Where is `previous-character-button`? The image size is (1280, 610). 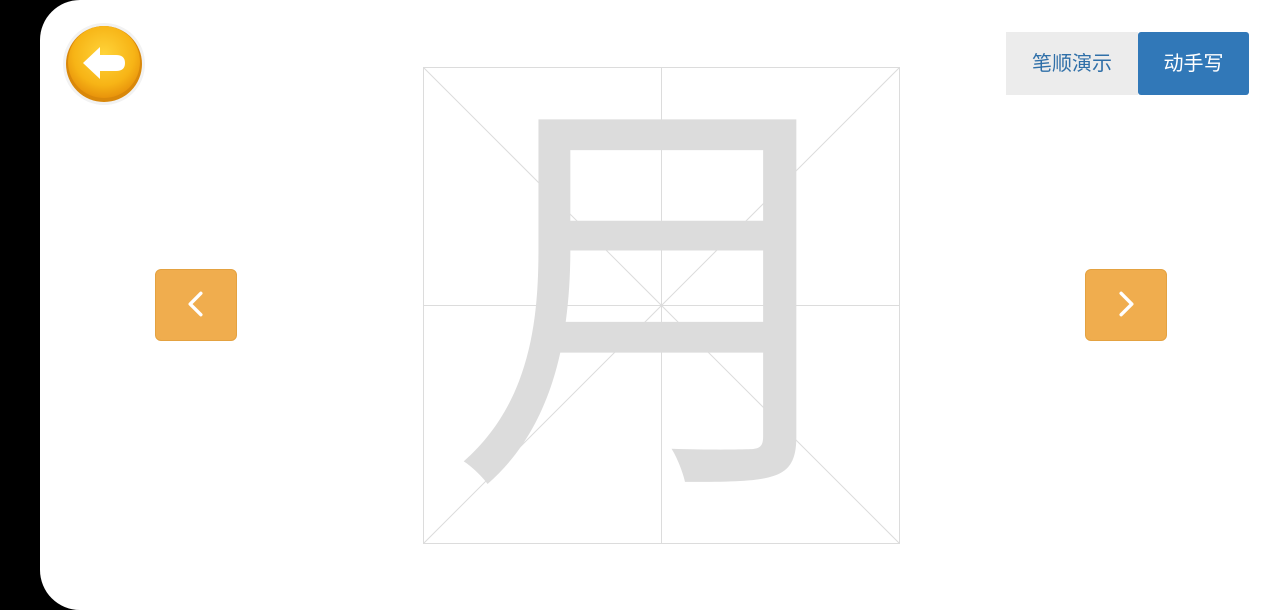 previous-character-button is located at coordinates (196, 305).